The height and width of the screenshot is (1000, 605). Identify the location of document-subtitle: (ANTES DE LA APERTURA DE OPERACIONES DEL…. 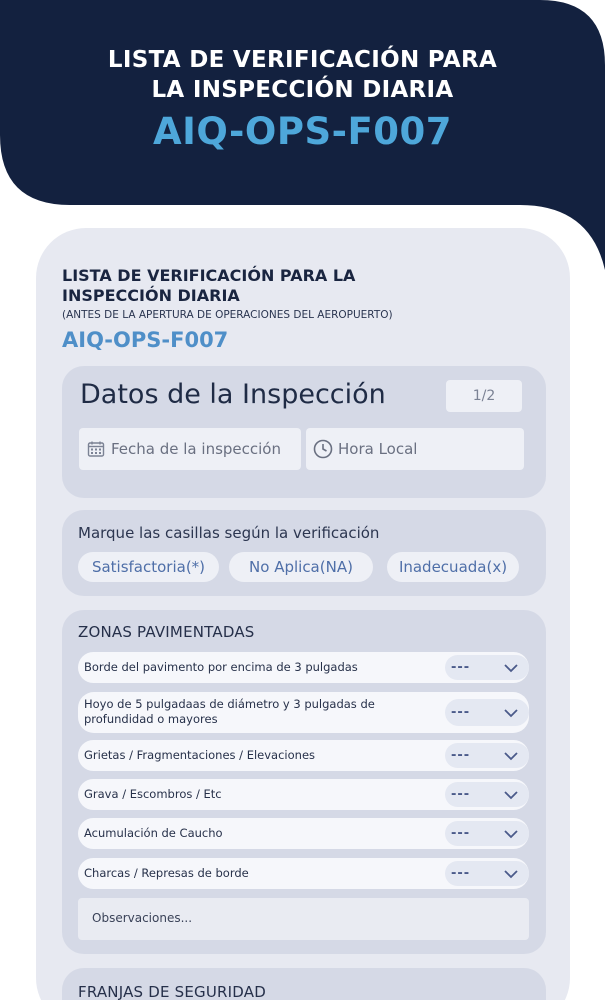
(227, 315).